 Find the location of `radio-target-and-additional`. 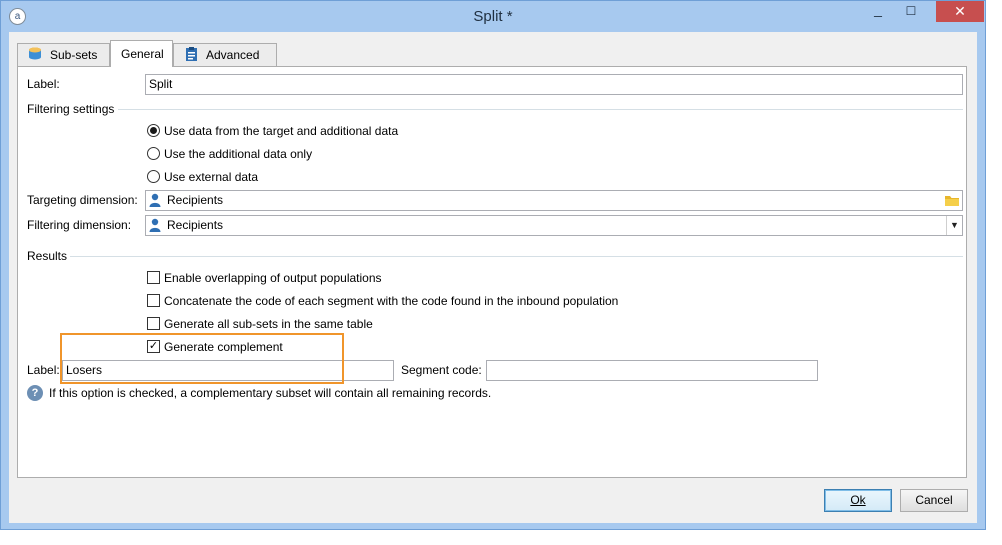

radio-target-and-additional is located at coordinates (153, 130).